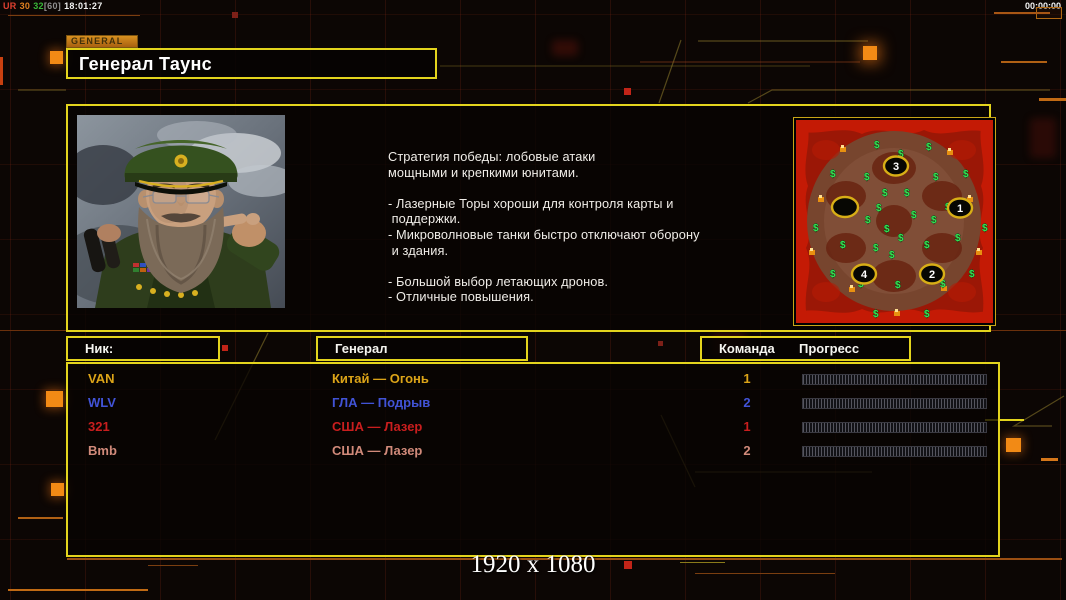 This screenshot has height=600, width=1066. What do you see at coordinates (747, 348) in the screenshot?
I see `header-team: Команда` at bounding box center [747, 348].